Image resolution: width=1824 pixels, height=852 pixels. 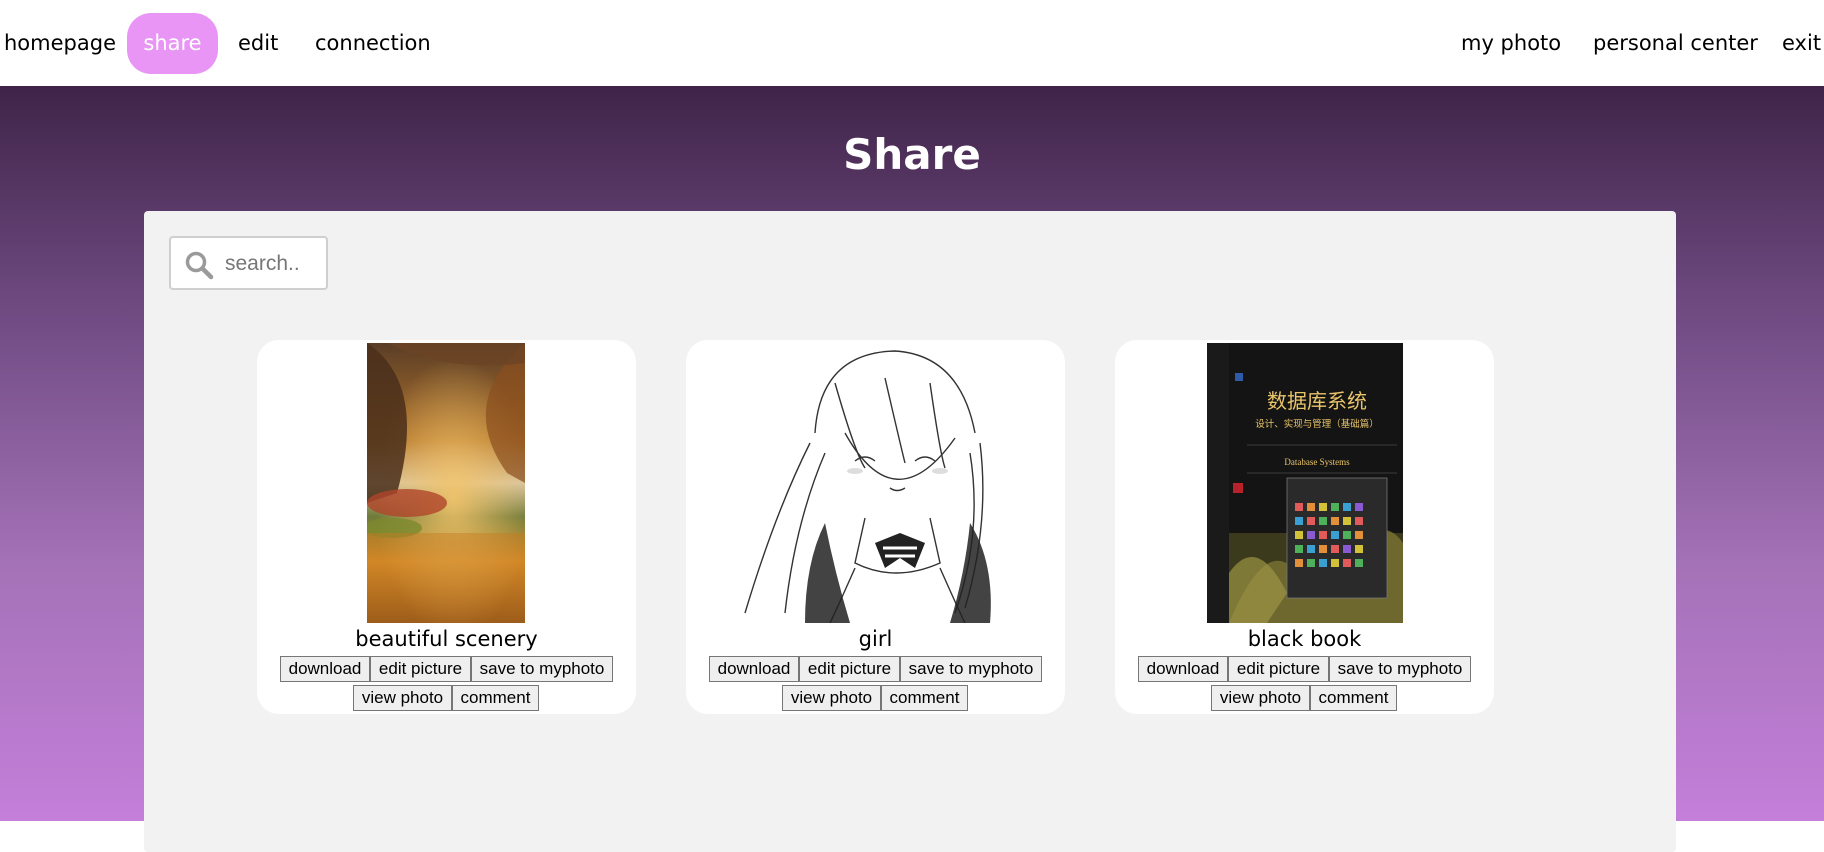 I want to click on card-title: girl, so click(x=875, y=639).